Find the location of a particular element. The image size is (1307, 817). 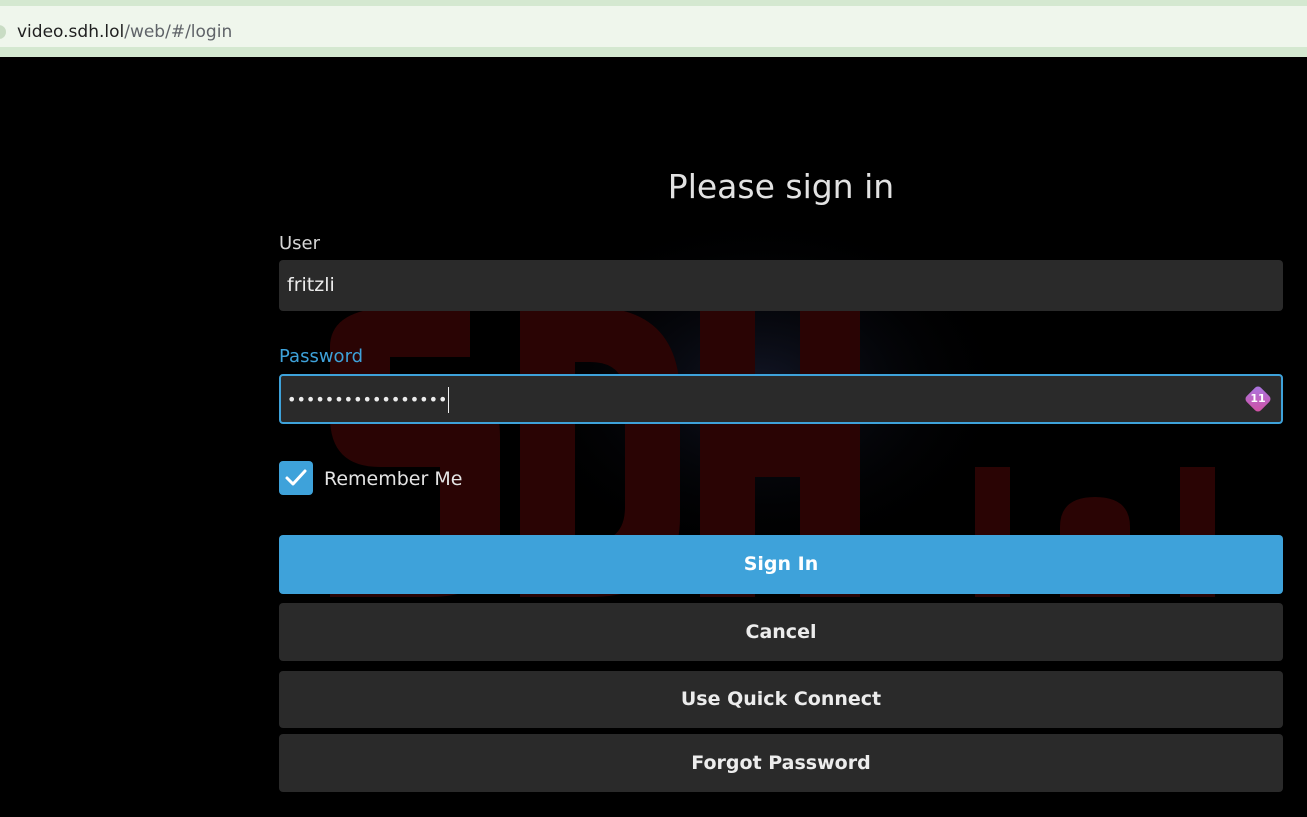

sign-in-button: Sign In is located at coordinates (781, 564).